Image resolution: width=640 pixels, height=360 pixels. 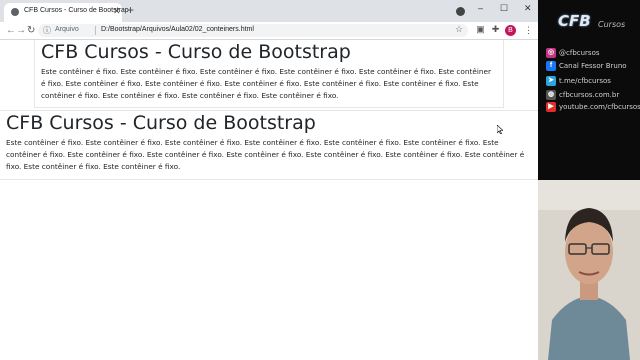 What do you see at coordinates (117, 11) in the screenshot?
I see `tab-close-icon: ✕` at bounding box center [117, 11].